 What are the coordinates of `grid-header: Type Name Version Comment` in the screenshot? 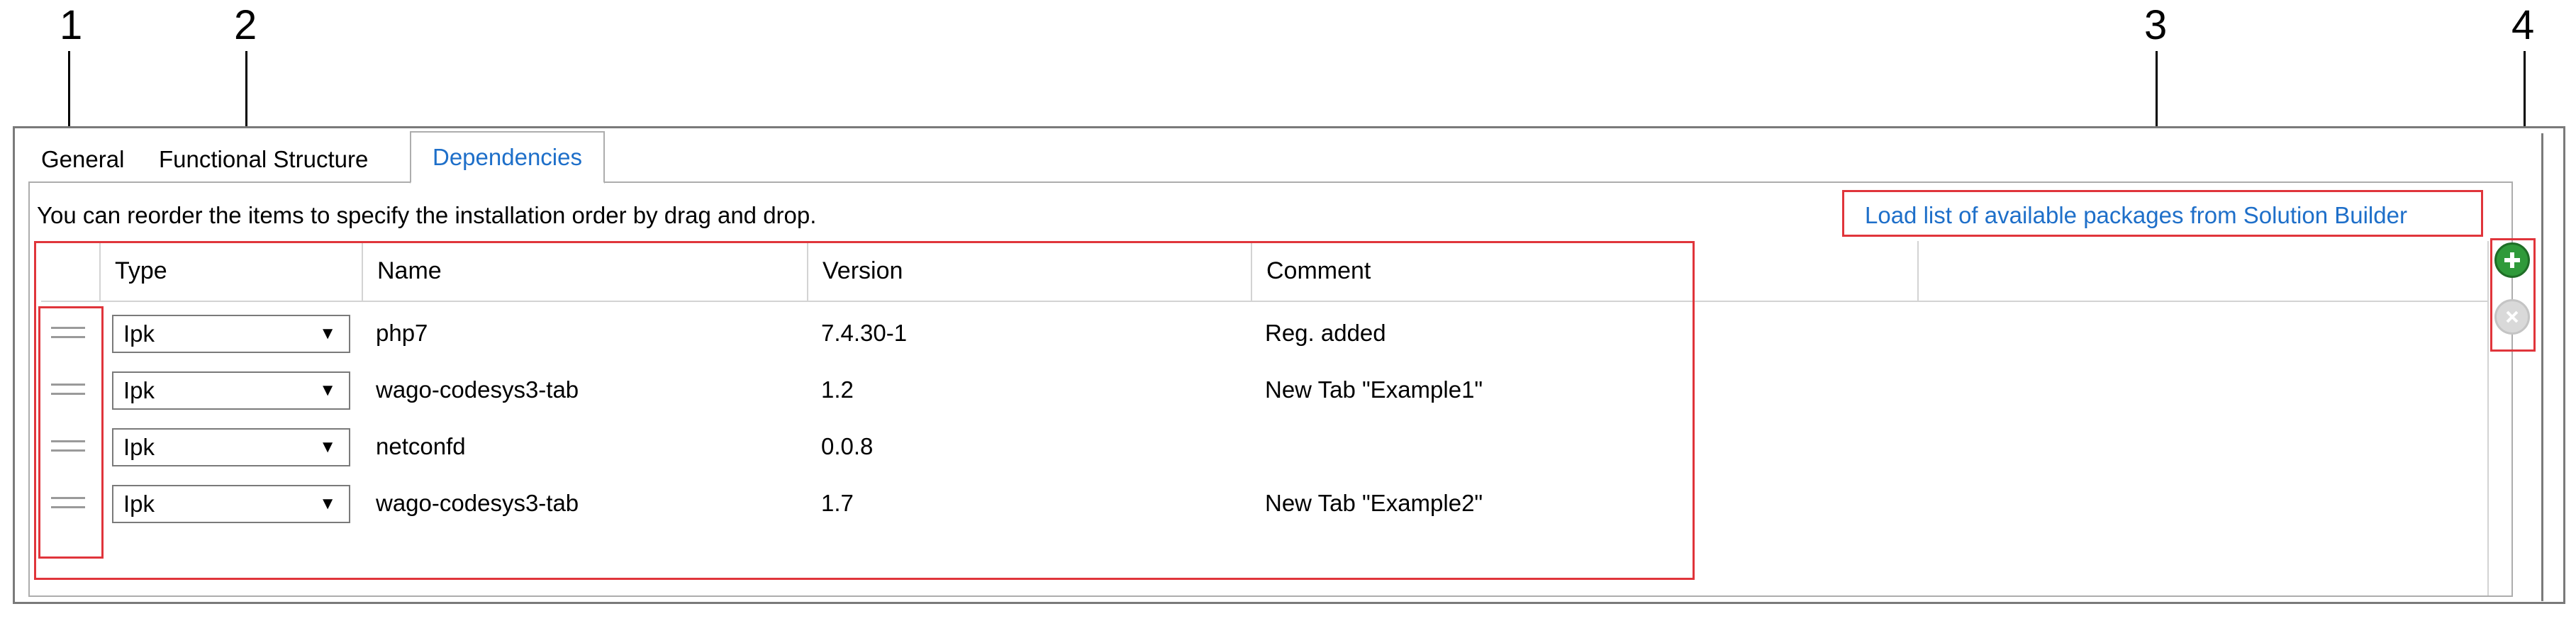 It's located at (1264, 271).